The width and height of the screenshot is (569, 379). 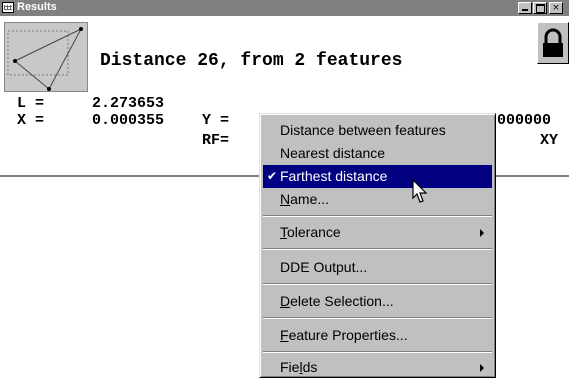 I want to click on window-title: Results, so click(x=37, y=7).